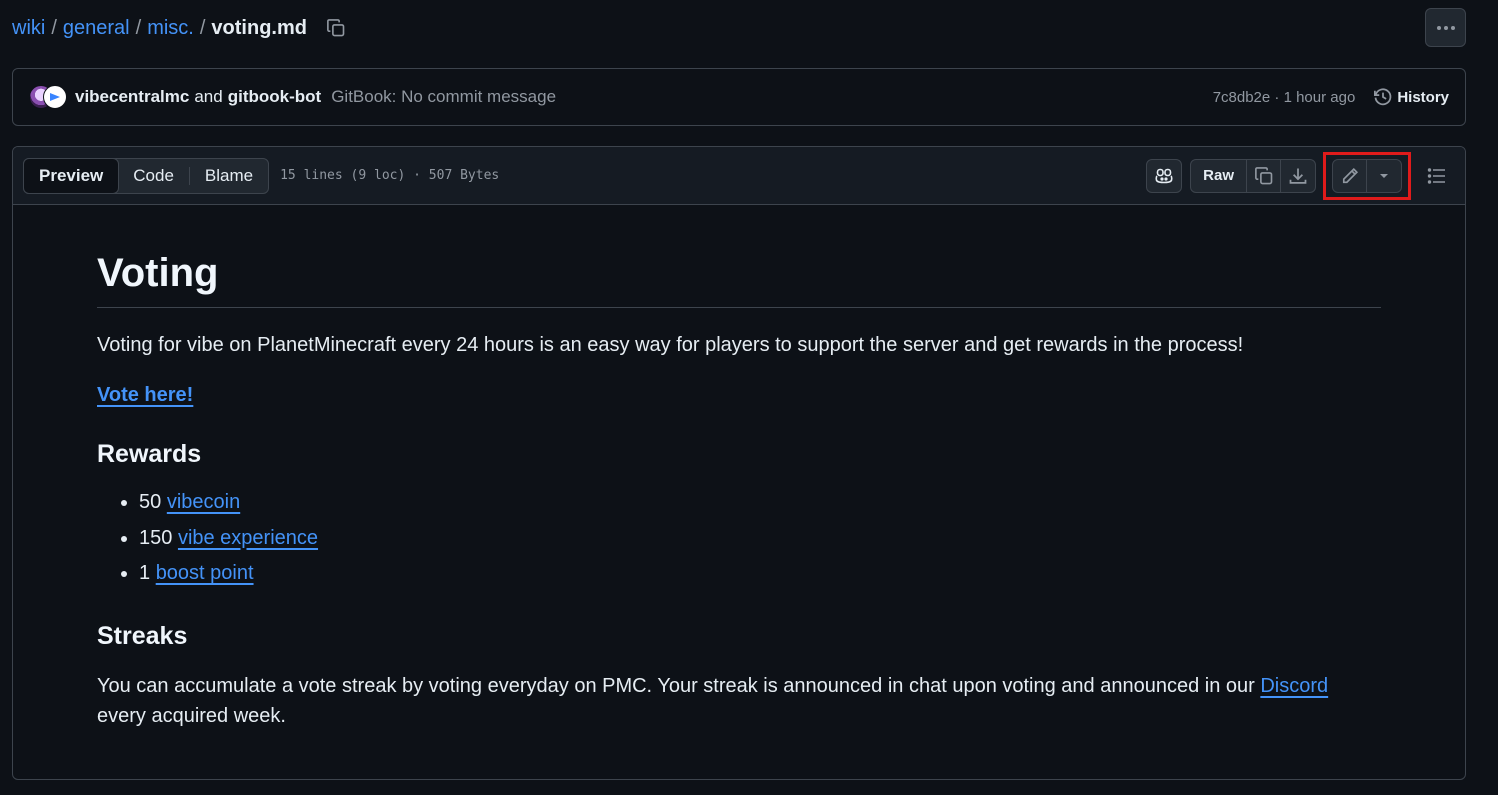 The width and height of the screenshot is (1498, 795). I want to click on download-button, so click(1298, 176).